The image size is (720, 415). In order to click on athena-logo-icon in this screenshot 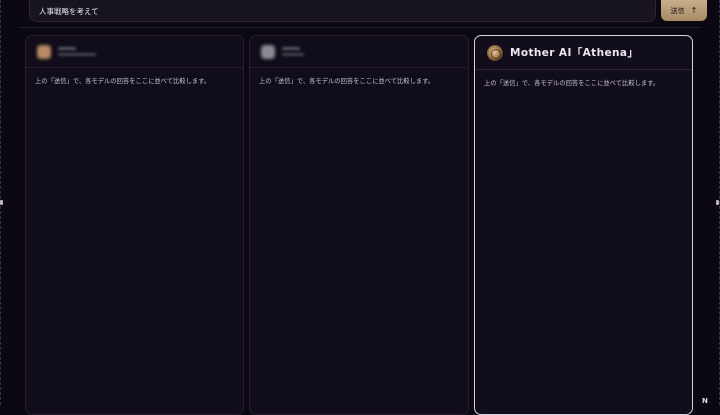, I will do `click(495, 52)`.